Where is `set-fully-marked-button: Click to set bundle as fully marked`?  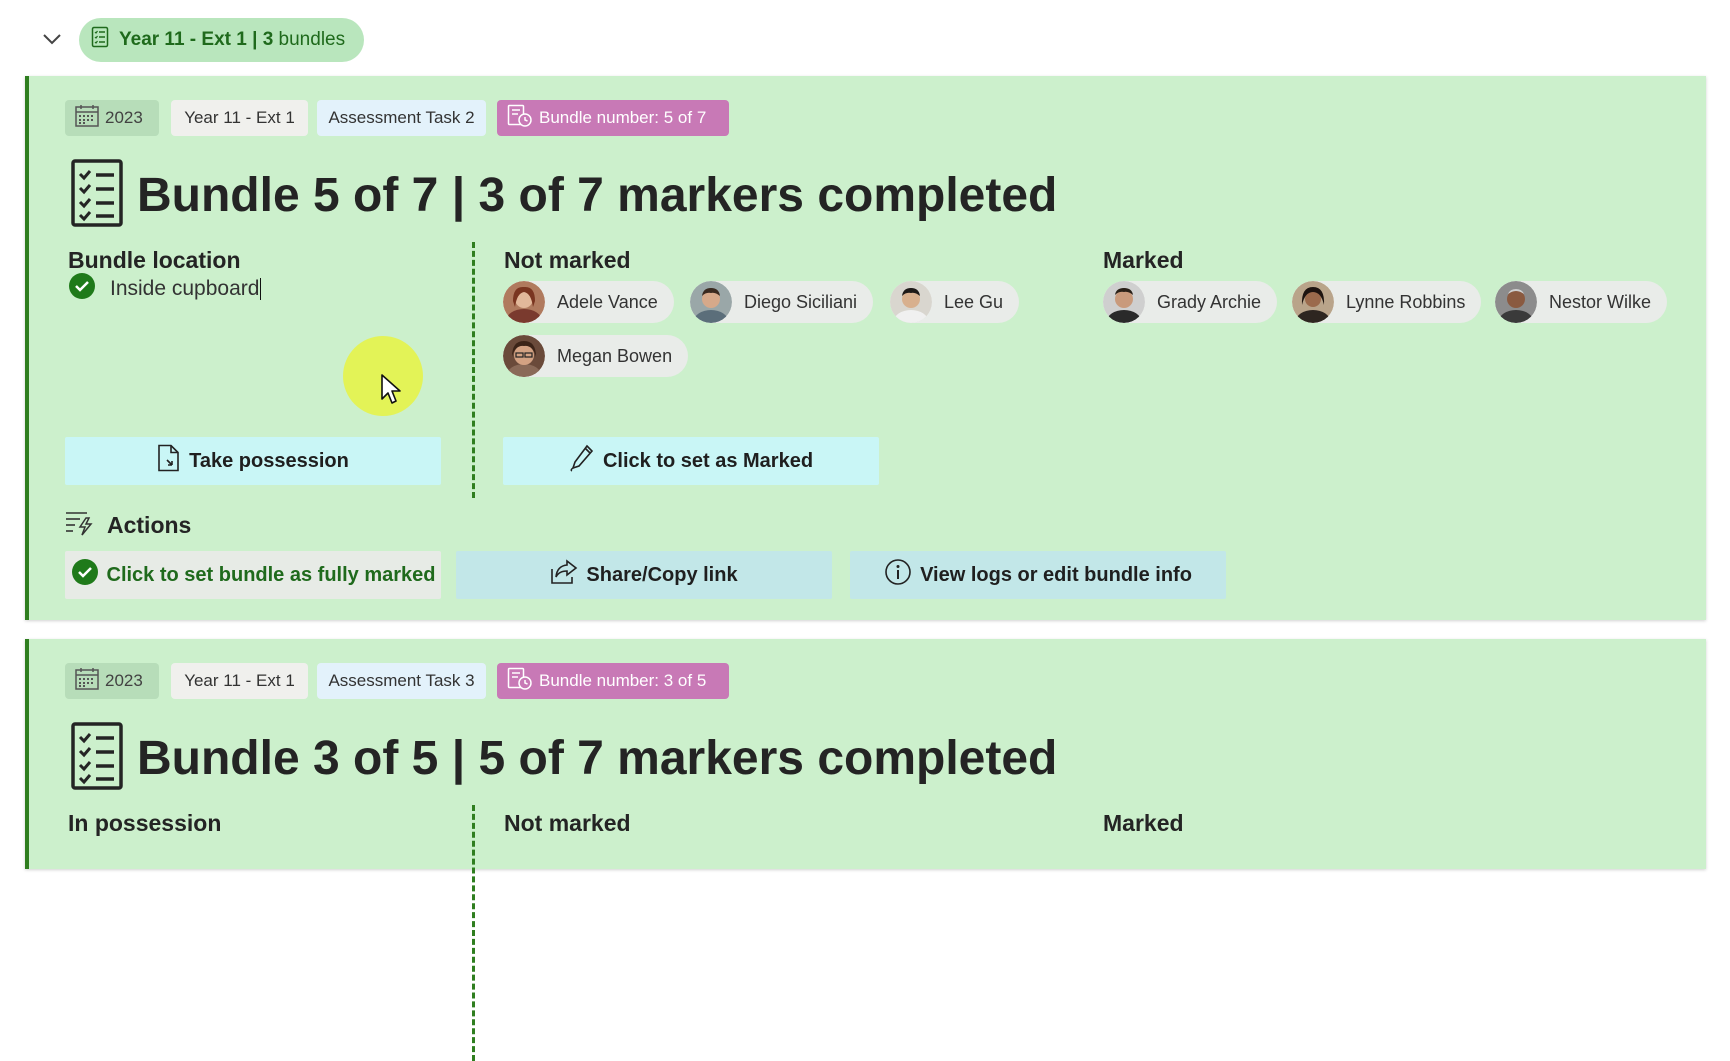
set-fully-marked-button: Click to set bundle as fully marked is located at coordinates (253, 575).